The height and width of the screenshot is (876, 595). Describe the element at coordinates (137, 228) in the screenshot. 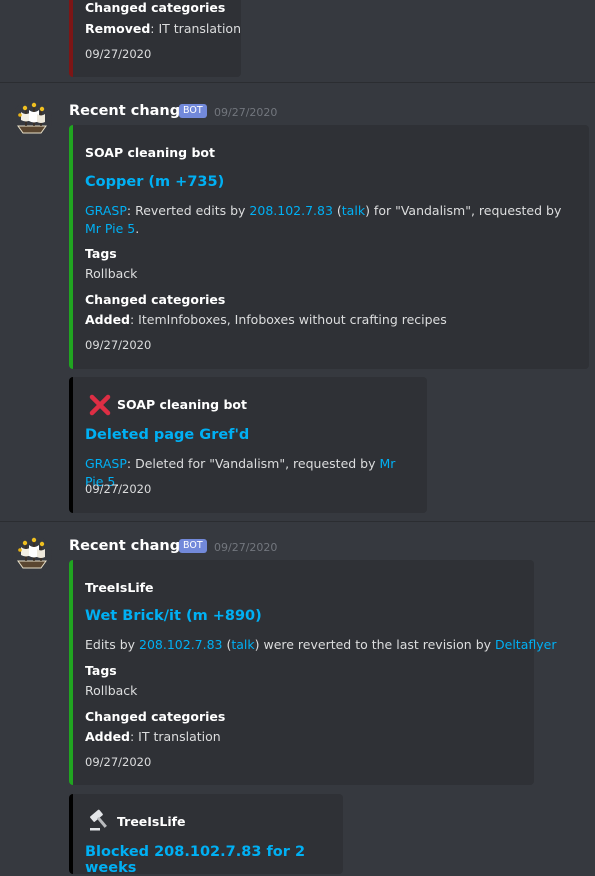

I see `desc-text: .` at that location.